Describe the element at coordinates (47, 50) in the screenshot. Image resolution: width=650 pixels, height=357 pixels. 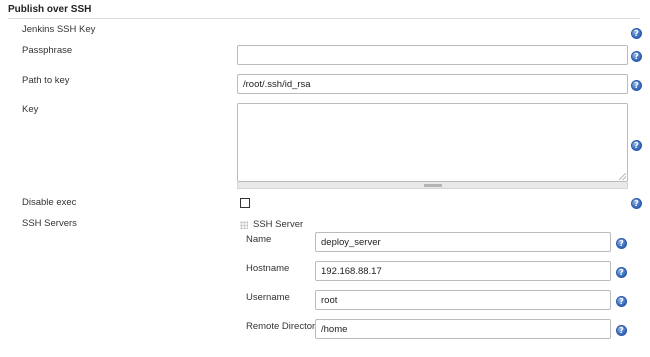
I see `passphrase-label: Passphrase` at that location.